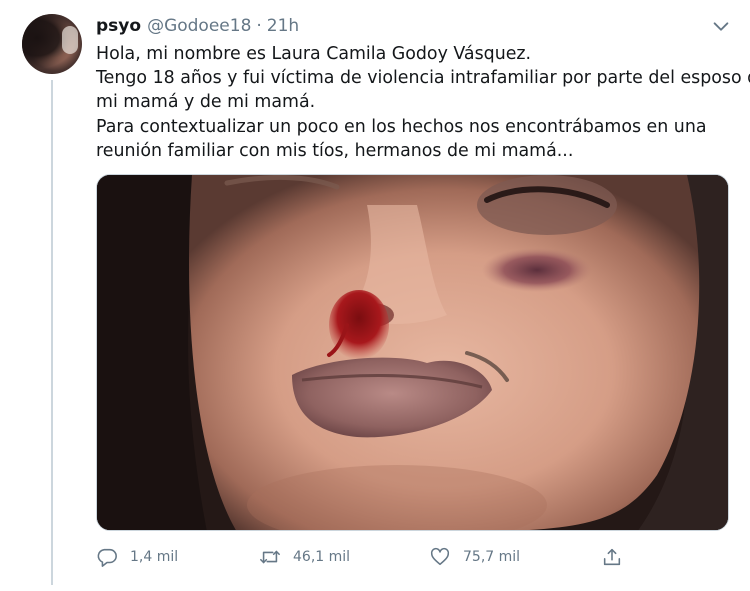  Describe the element at coordinates (70, 40) in the screenshot. I see `avatar-highlight` at that location.